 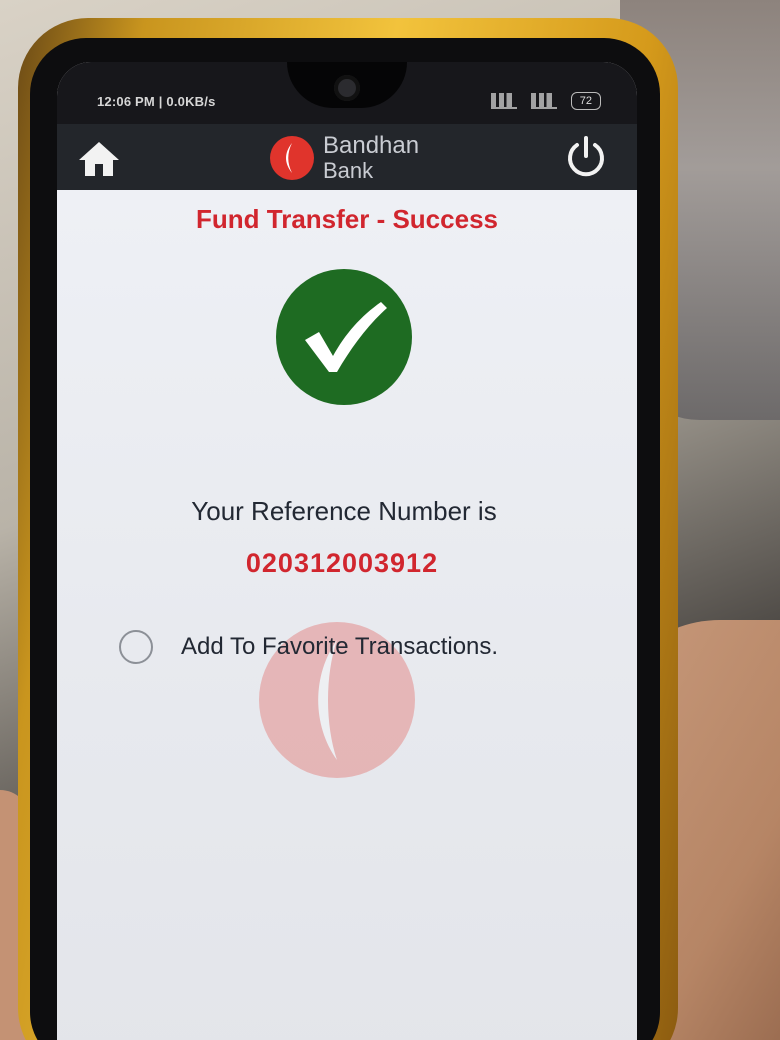 What do you see at coordinates (136, 647) in the screenshot?
I see `favorites-radio` at bounding box center [136, 647].